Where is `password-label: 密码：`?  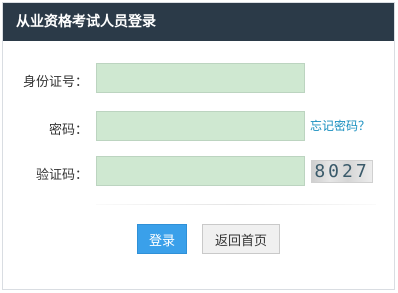 password-label: 密码： is located at coordinates (68, 130).